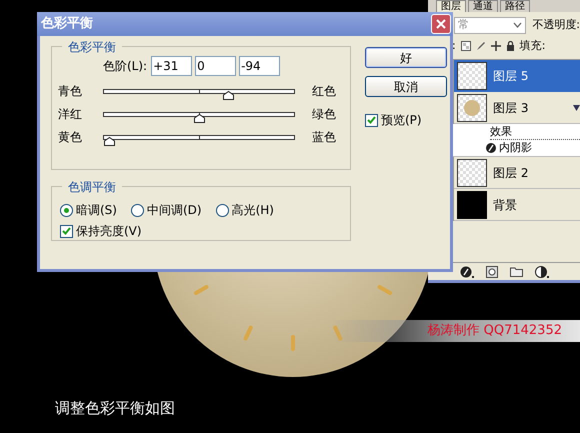 This screenshot has height=433, width=580. Describe the element at coordinates (465, 46) in the screenshot. I see `lock-transparency-icon` at that location.